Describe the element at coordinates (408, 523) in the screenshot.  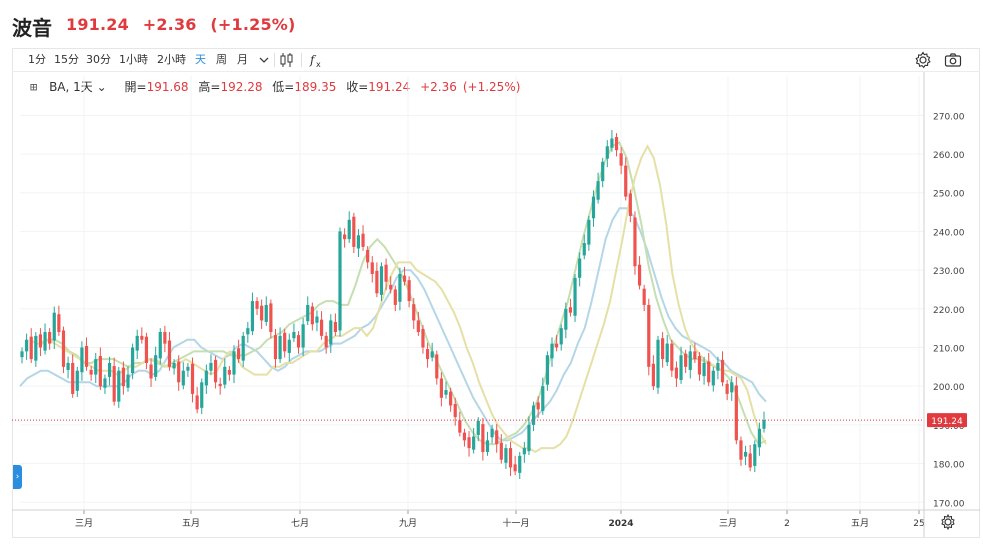
I see `x-tick-label: 九月` at that location.